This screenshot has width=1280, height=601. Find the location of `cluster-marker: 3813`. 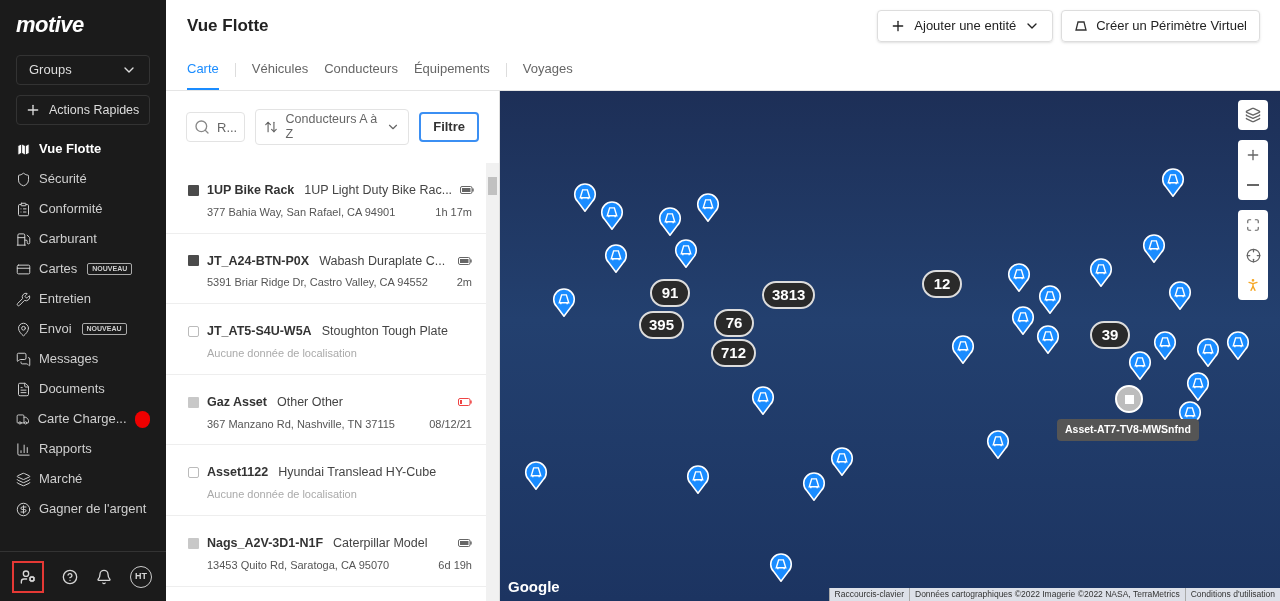

cluster-marker: 3813 is located at coordinates (789, 295).